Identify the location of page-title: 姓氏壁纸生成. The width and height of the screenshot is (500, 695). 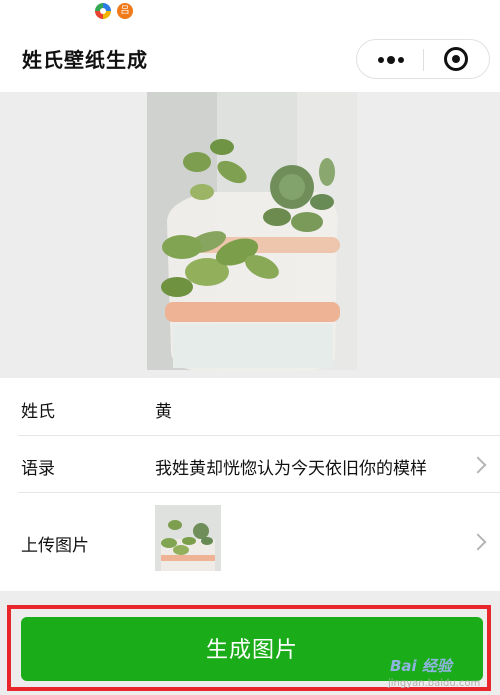
(85, 60).